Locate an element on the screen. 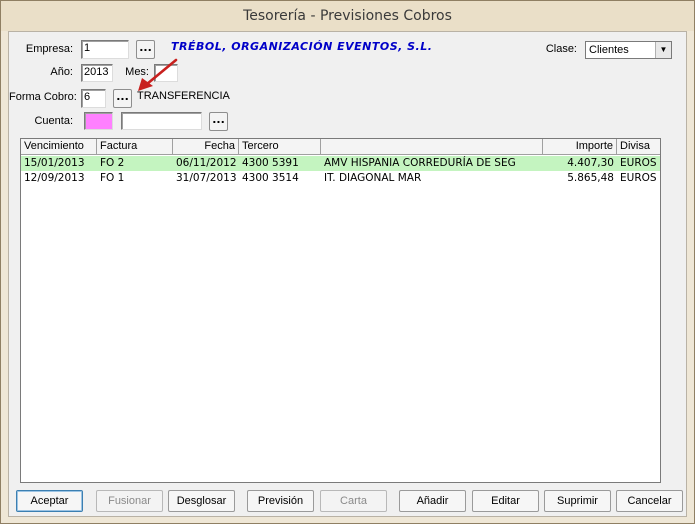  cell-nombre: IT. DIAGONAL MAR is located at coordinates (373, 178).